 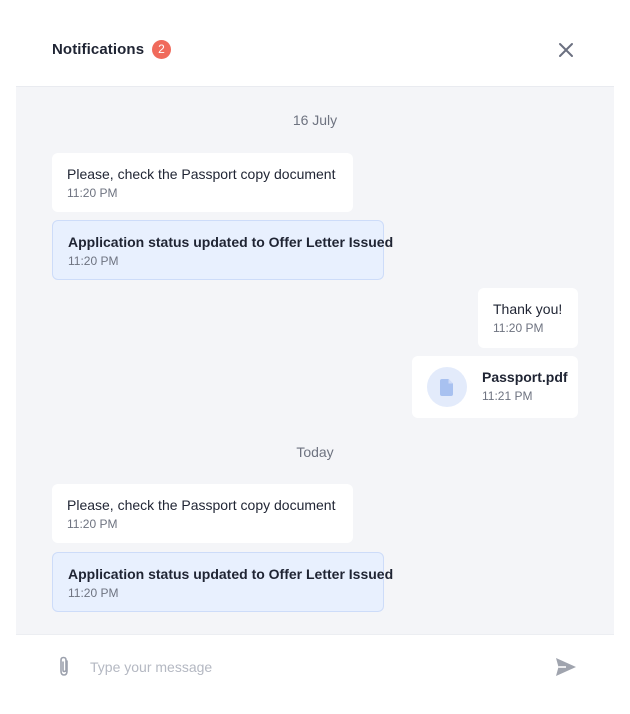 I want to click on outgoing-message: Thank you! 11:20 PM, so click(x=528, y=318).